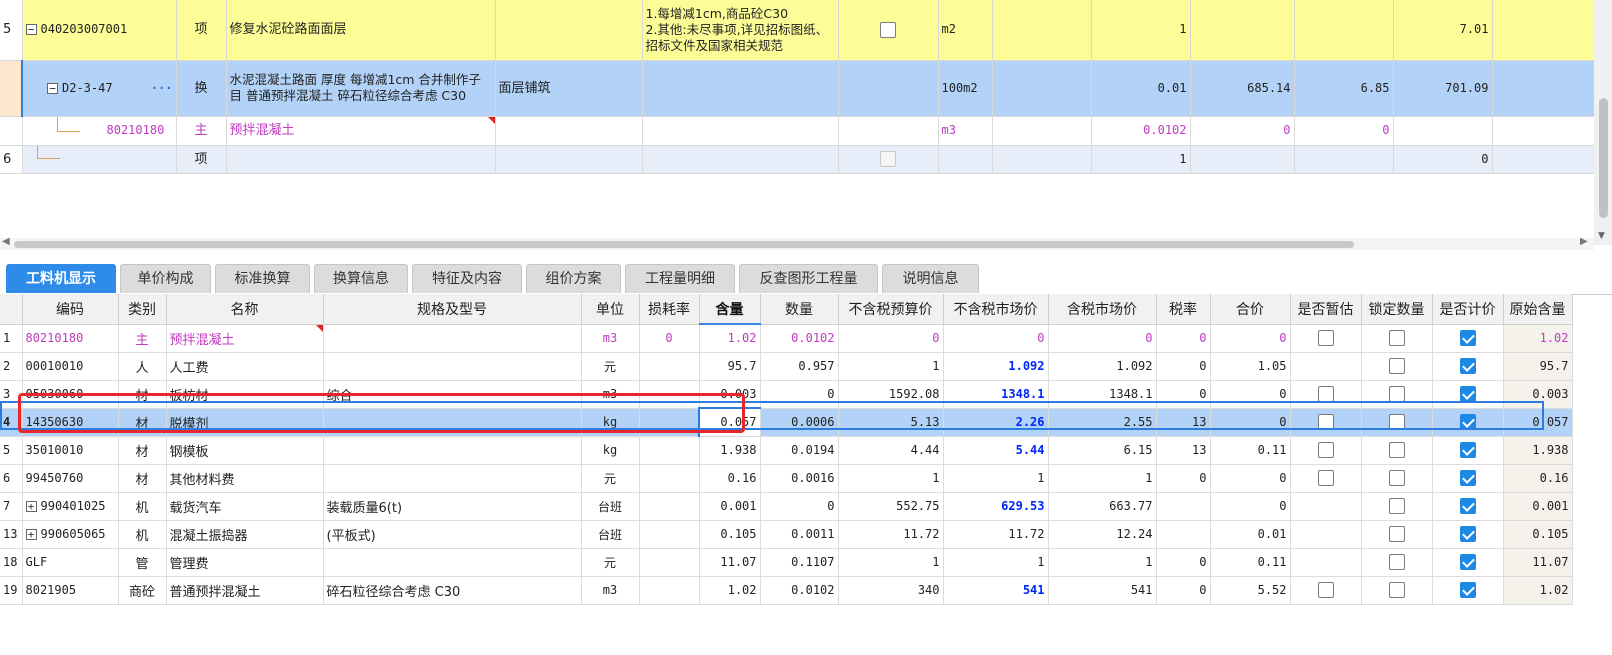  Describe the element at coordinates (70, 394) in the screenshot. I see `resource-code: 05030060` at that location.